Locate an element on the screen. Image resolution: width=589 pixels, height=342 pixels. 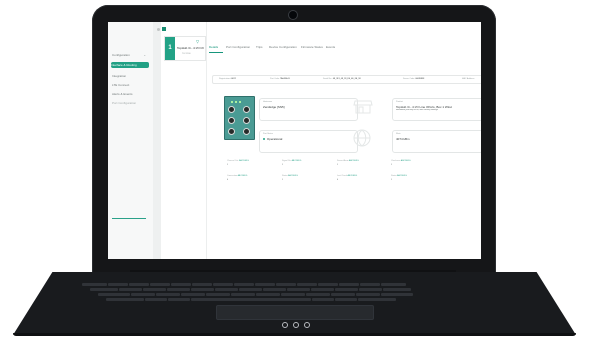
sidebar-item-label: LTE Connect is located at coordinates (121, 85).